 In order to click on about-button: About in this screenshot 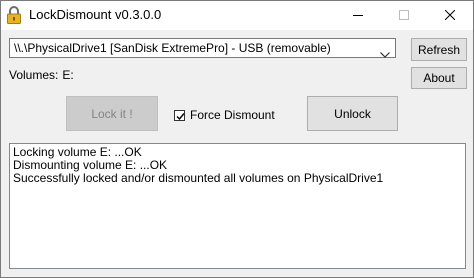, I will do `click(439, 78)`.